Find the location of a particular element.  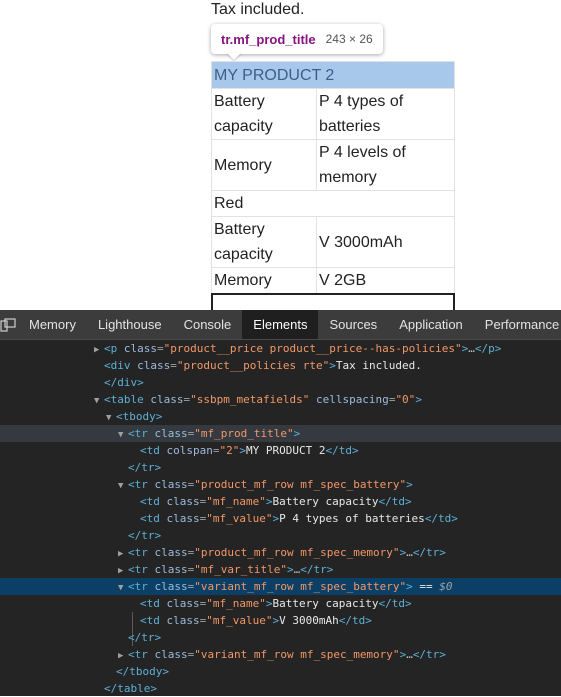

dom-node-line: </table> is located at coordinates (280, 688).